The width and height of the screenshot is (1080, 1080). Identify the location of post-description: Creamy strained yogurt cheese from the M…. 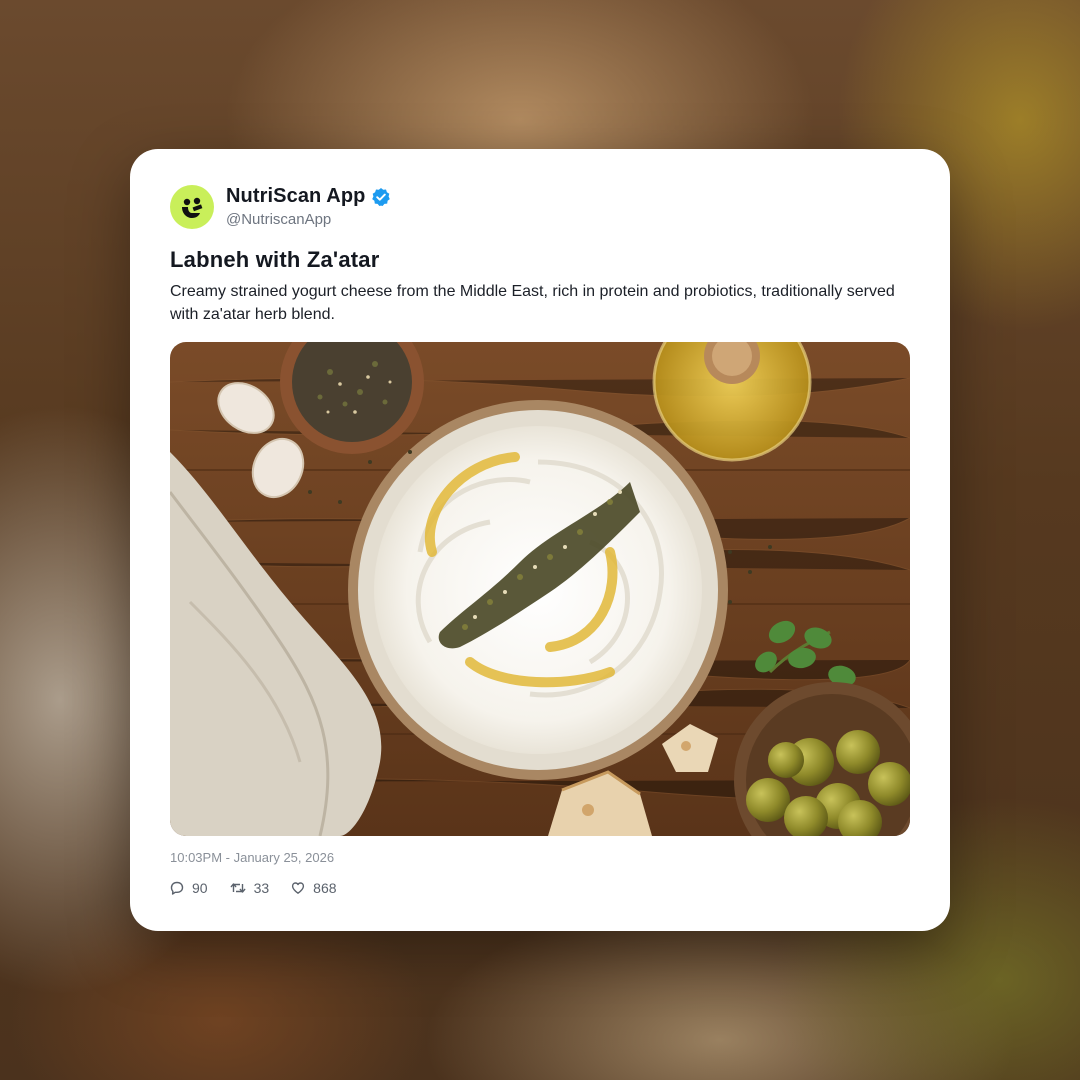
(532, 303).